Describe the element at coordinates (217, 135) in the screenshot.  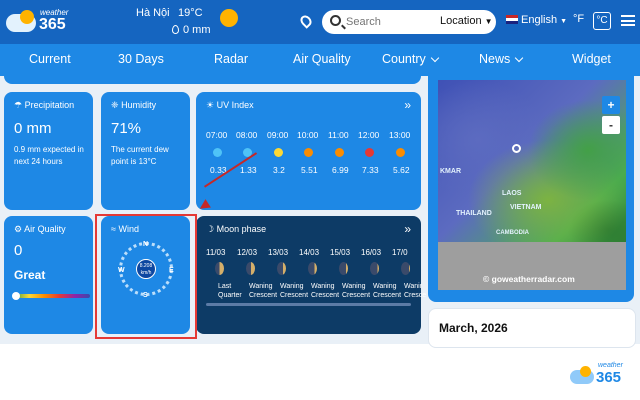
I see `uv-time: 07:00` at that location.